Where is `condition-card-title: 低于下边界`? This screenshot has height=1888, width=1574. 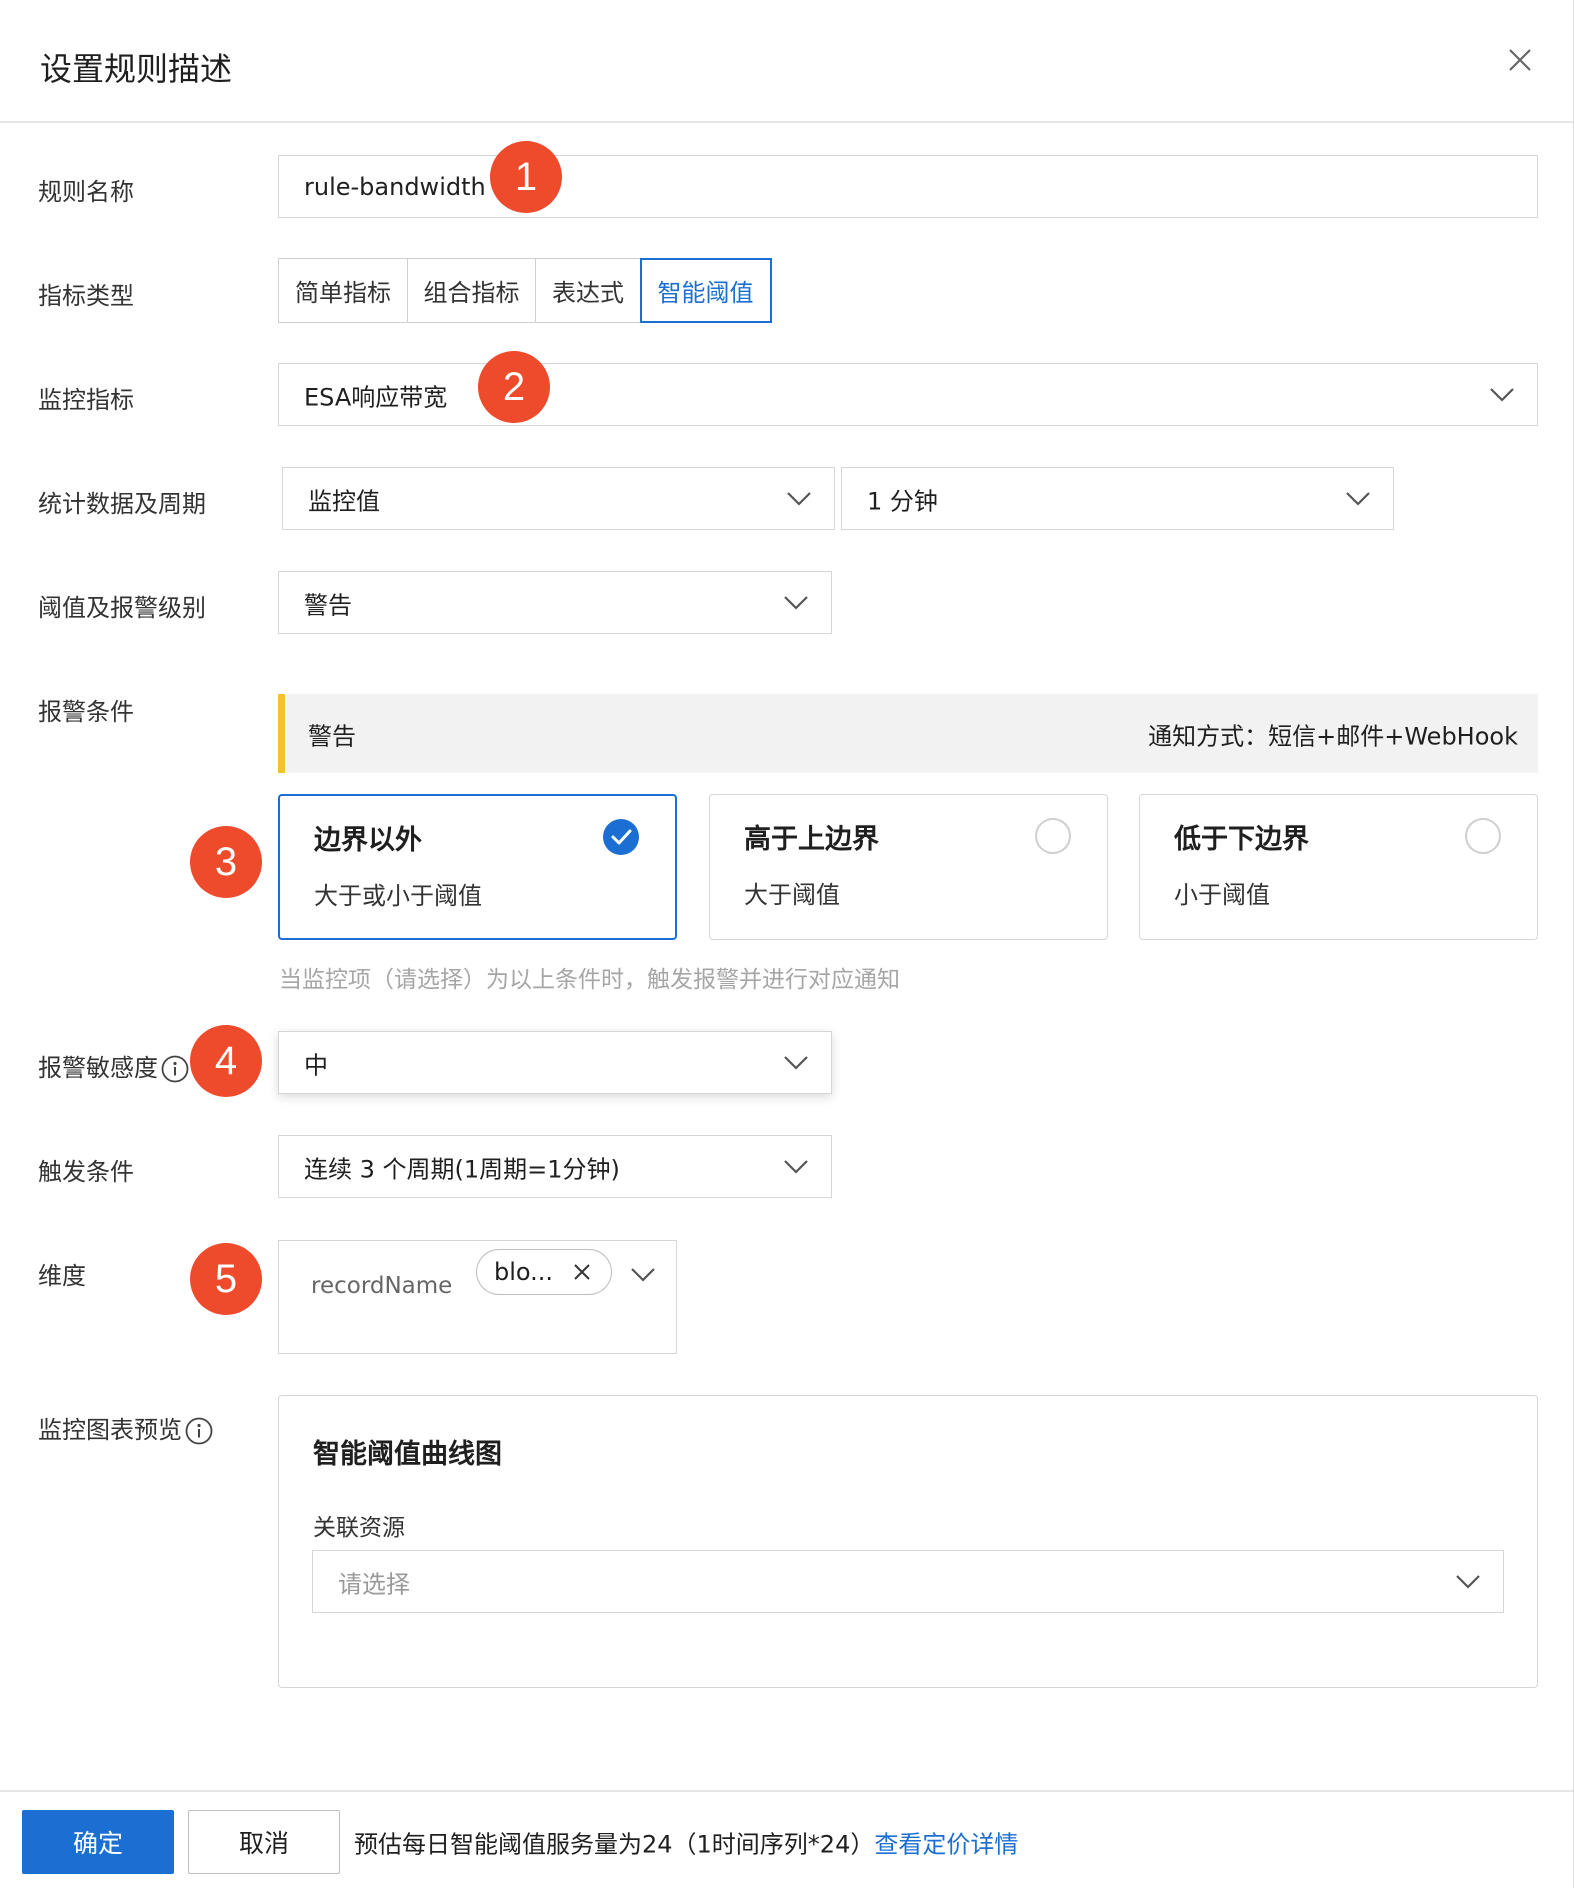 condition-card-title: 低于下边界 is located at coordinates (1241, 839).